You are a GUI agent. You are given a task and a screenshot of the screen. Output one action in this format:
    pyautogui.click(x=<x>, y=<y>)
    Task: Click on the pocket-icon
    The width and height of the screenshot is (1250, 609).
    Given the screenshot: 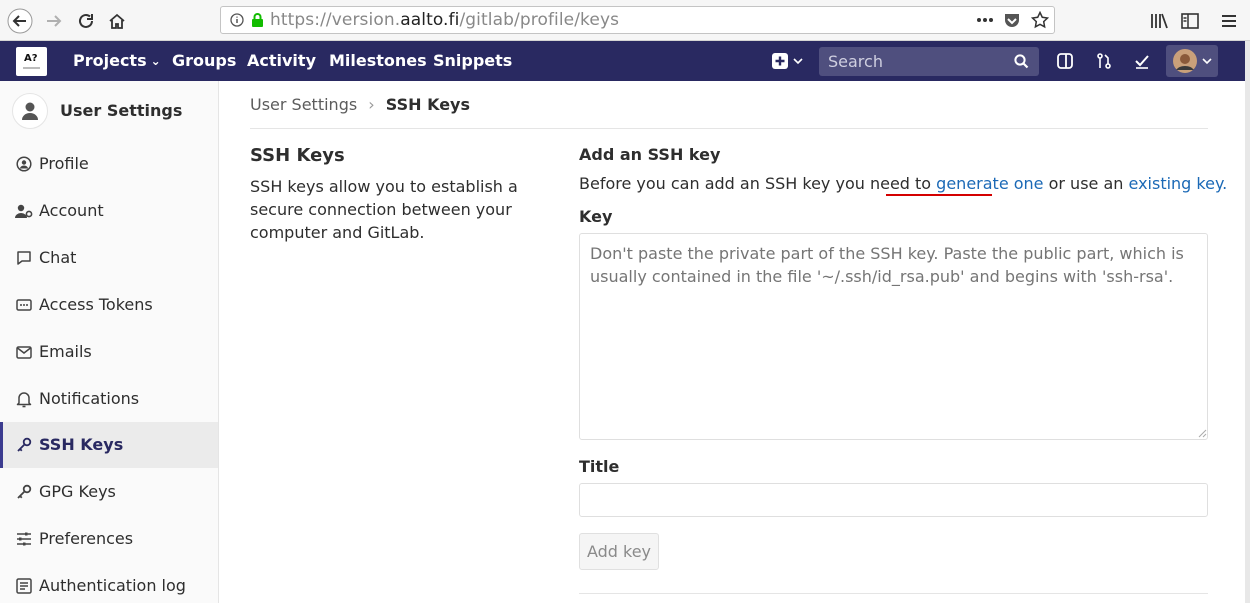 What is the action you would take?
    pyautogui.click(x=1012, y=20)
    